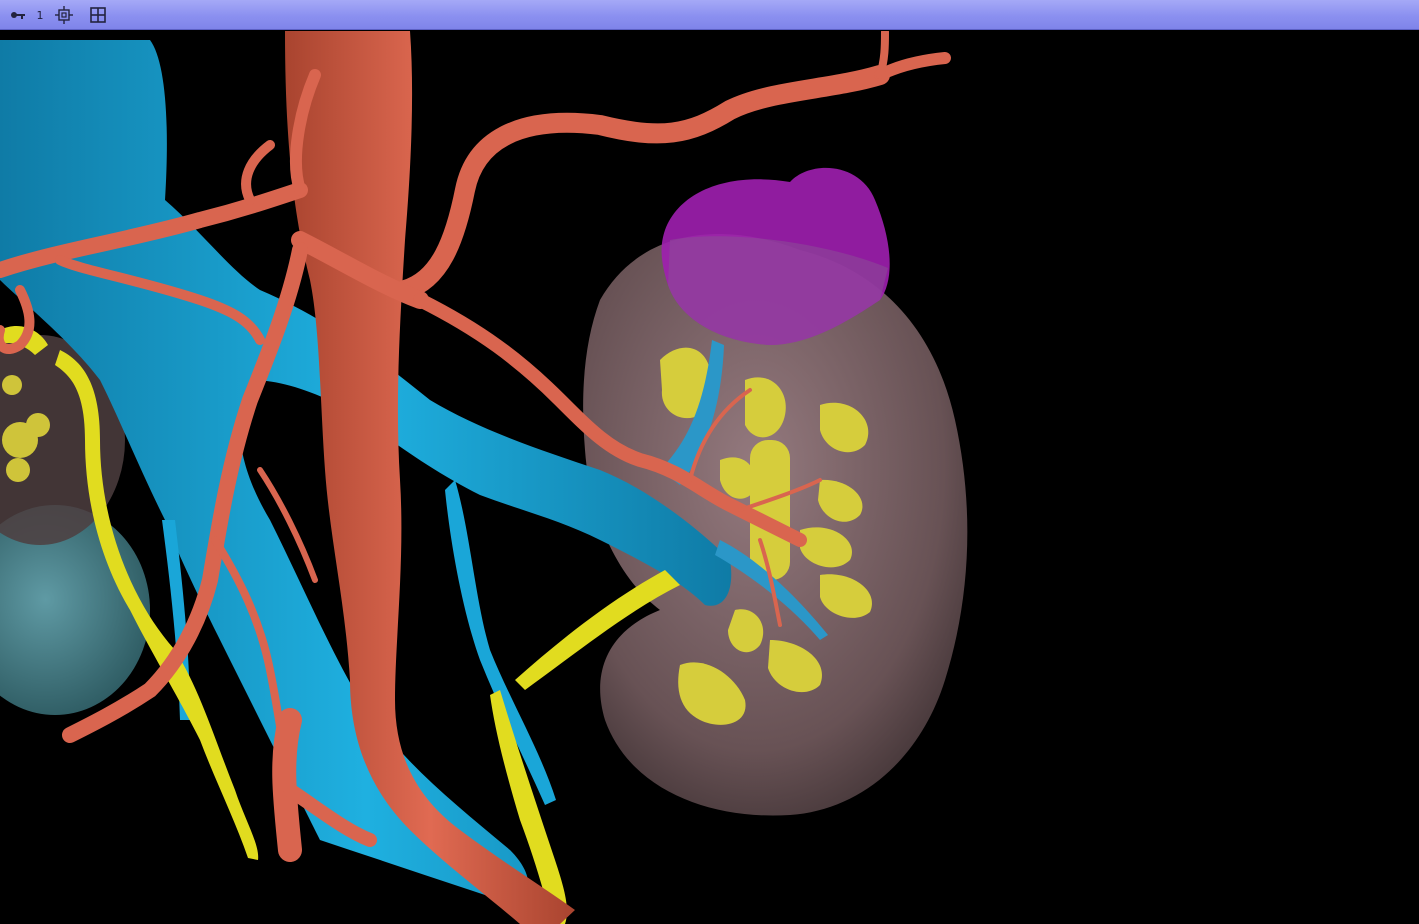 This screenshot has width=1419, height=924. What do you see at coordinates (98, 15) in the screenshot?
I see `layout-icon` at bounding box center [98, 15].